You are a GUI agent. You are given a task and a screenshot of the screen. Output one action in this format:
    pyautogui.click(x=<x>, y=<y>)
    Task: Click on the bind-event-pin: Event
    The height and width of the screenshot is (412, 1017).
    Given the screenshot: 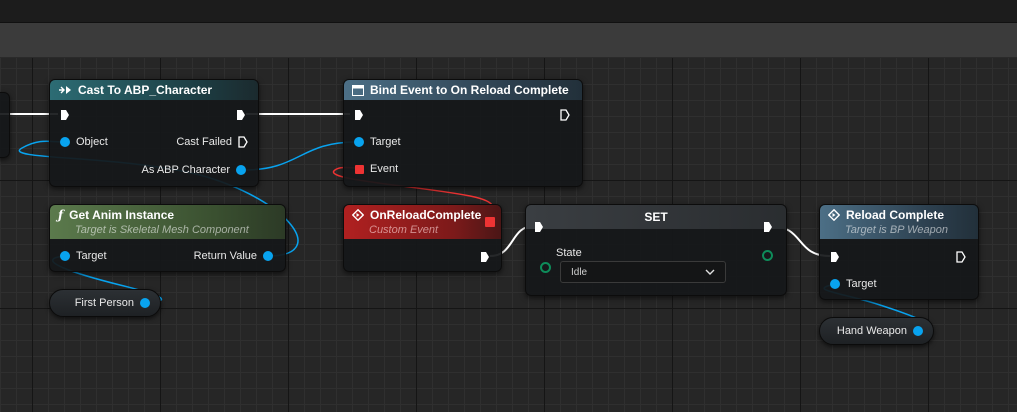 What is the action you would take?
    pyautogui.click(x=376, y=169)
    